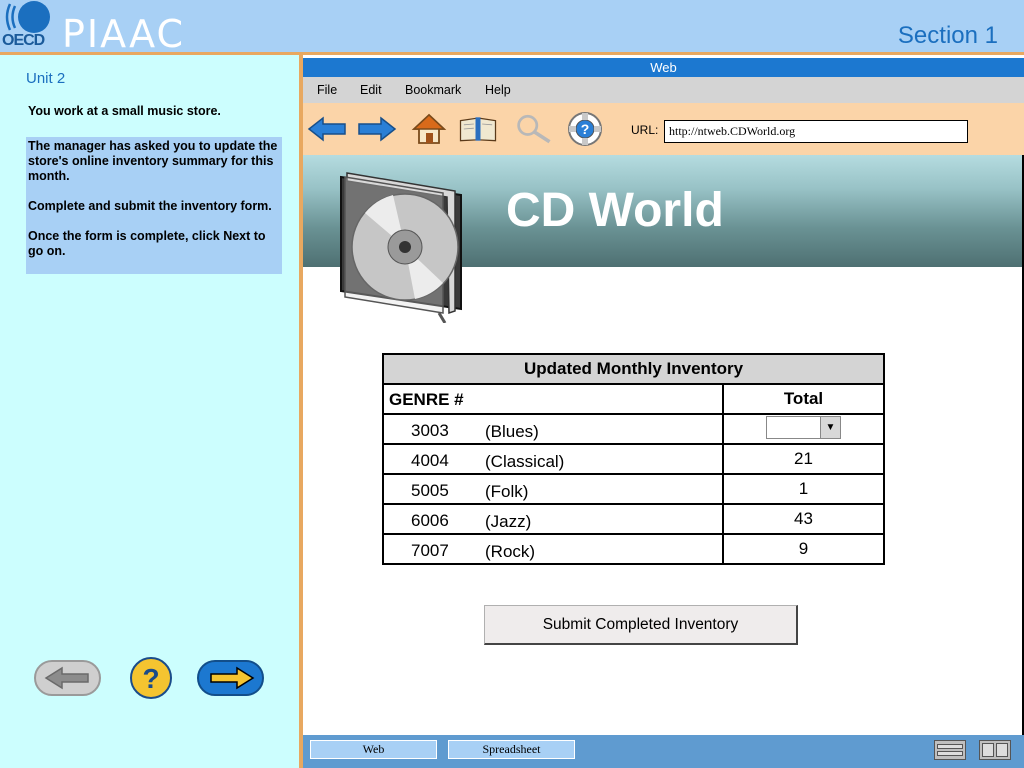 The image size is (1024, 768). I want to click on back-button, so click(67, 678).